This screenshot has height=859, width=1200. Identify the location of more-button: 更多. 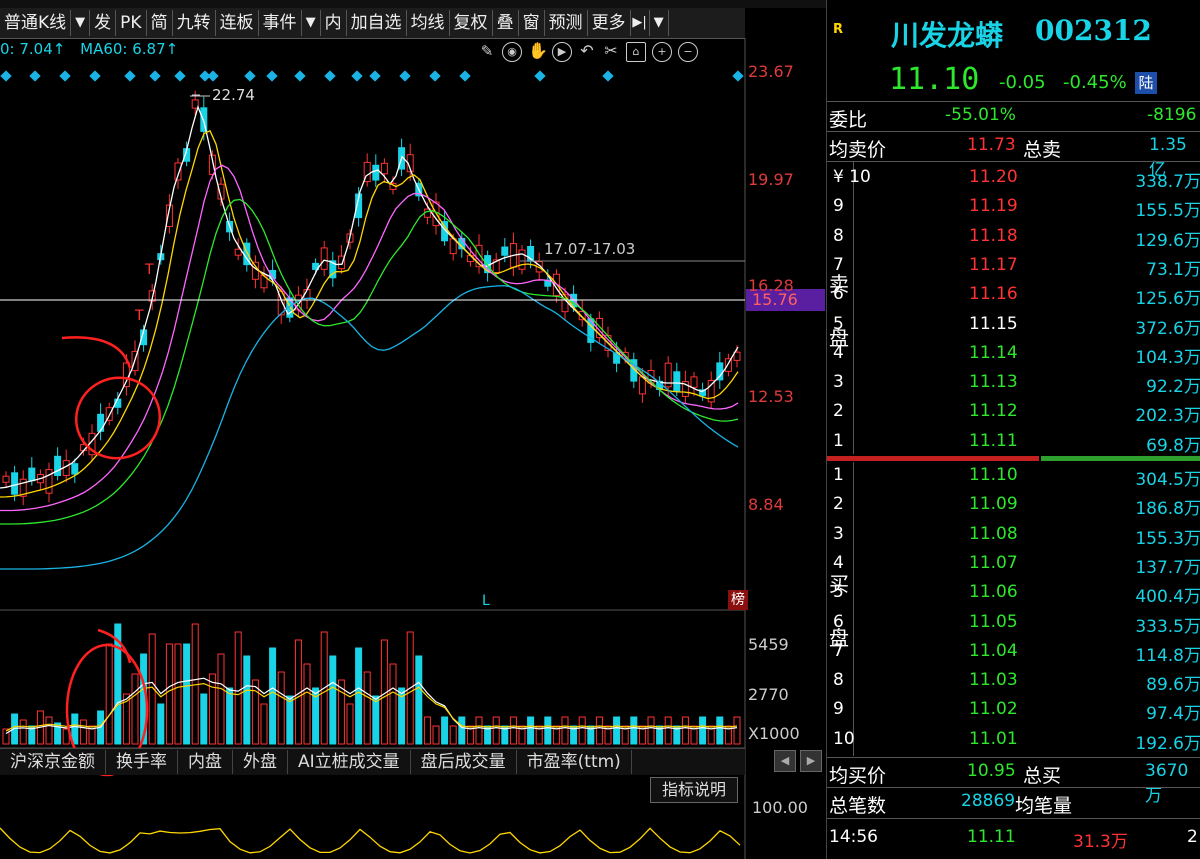
(609, 23).